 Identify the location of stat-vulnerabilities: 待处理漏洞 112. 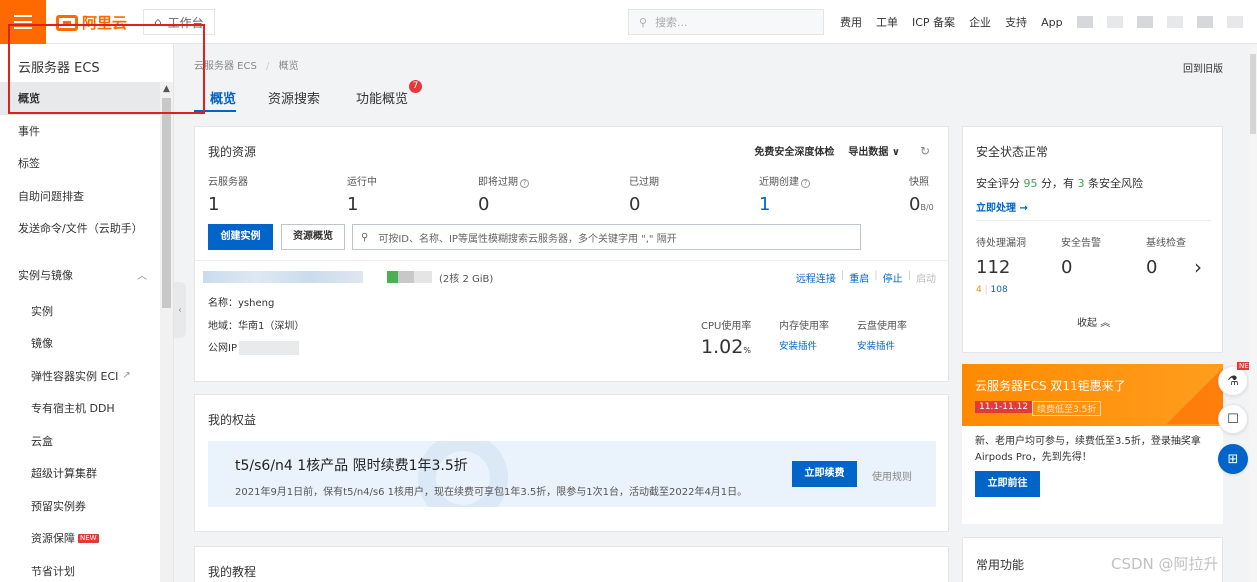
(1001, 256).